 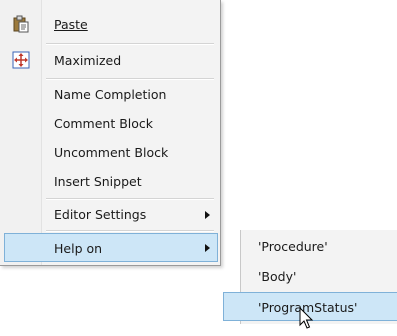 I want to click on menu-item-label: Paste, so click(x=71, y=24).